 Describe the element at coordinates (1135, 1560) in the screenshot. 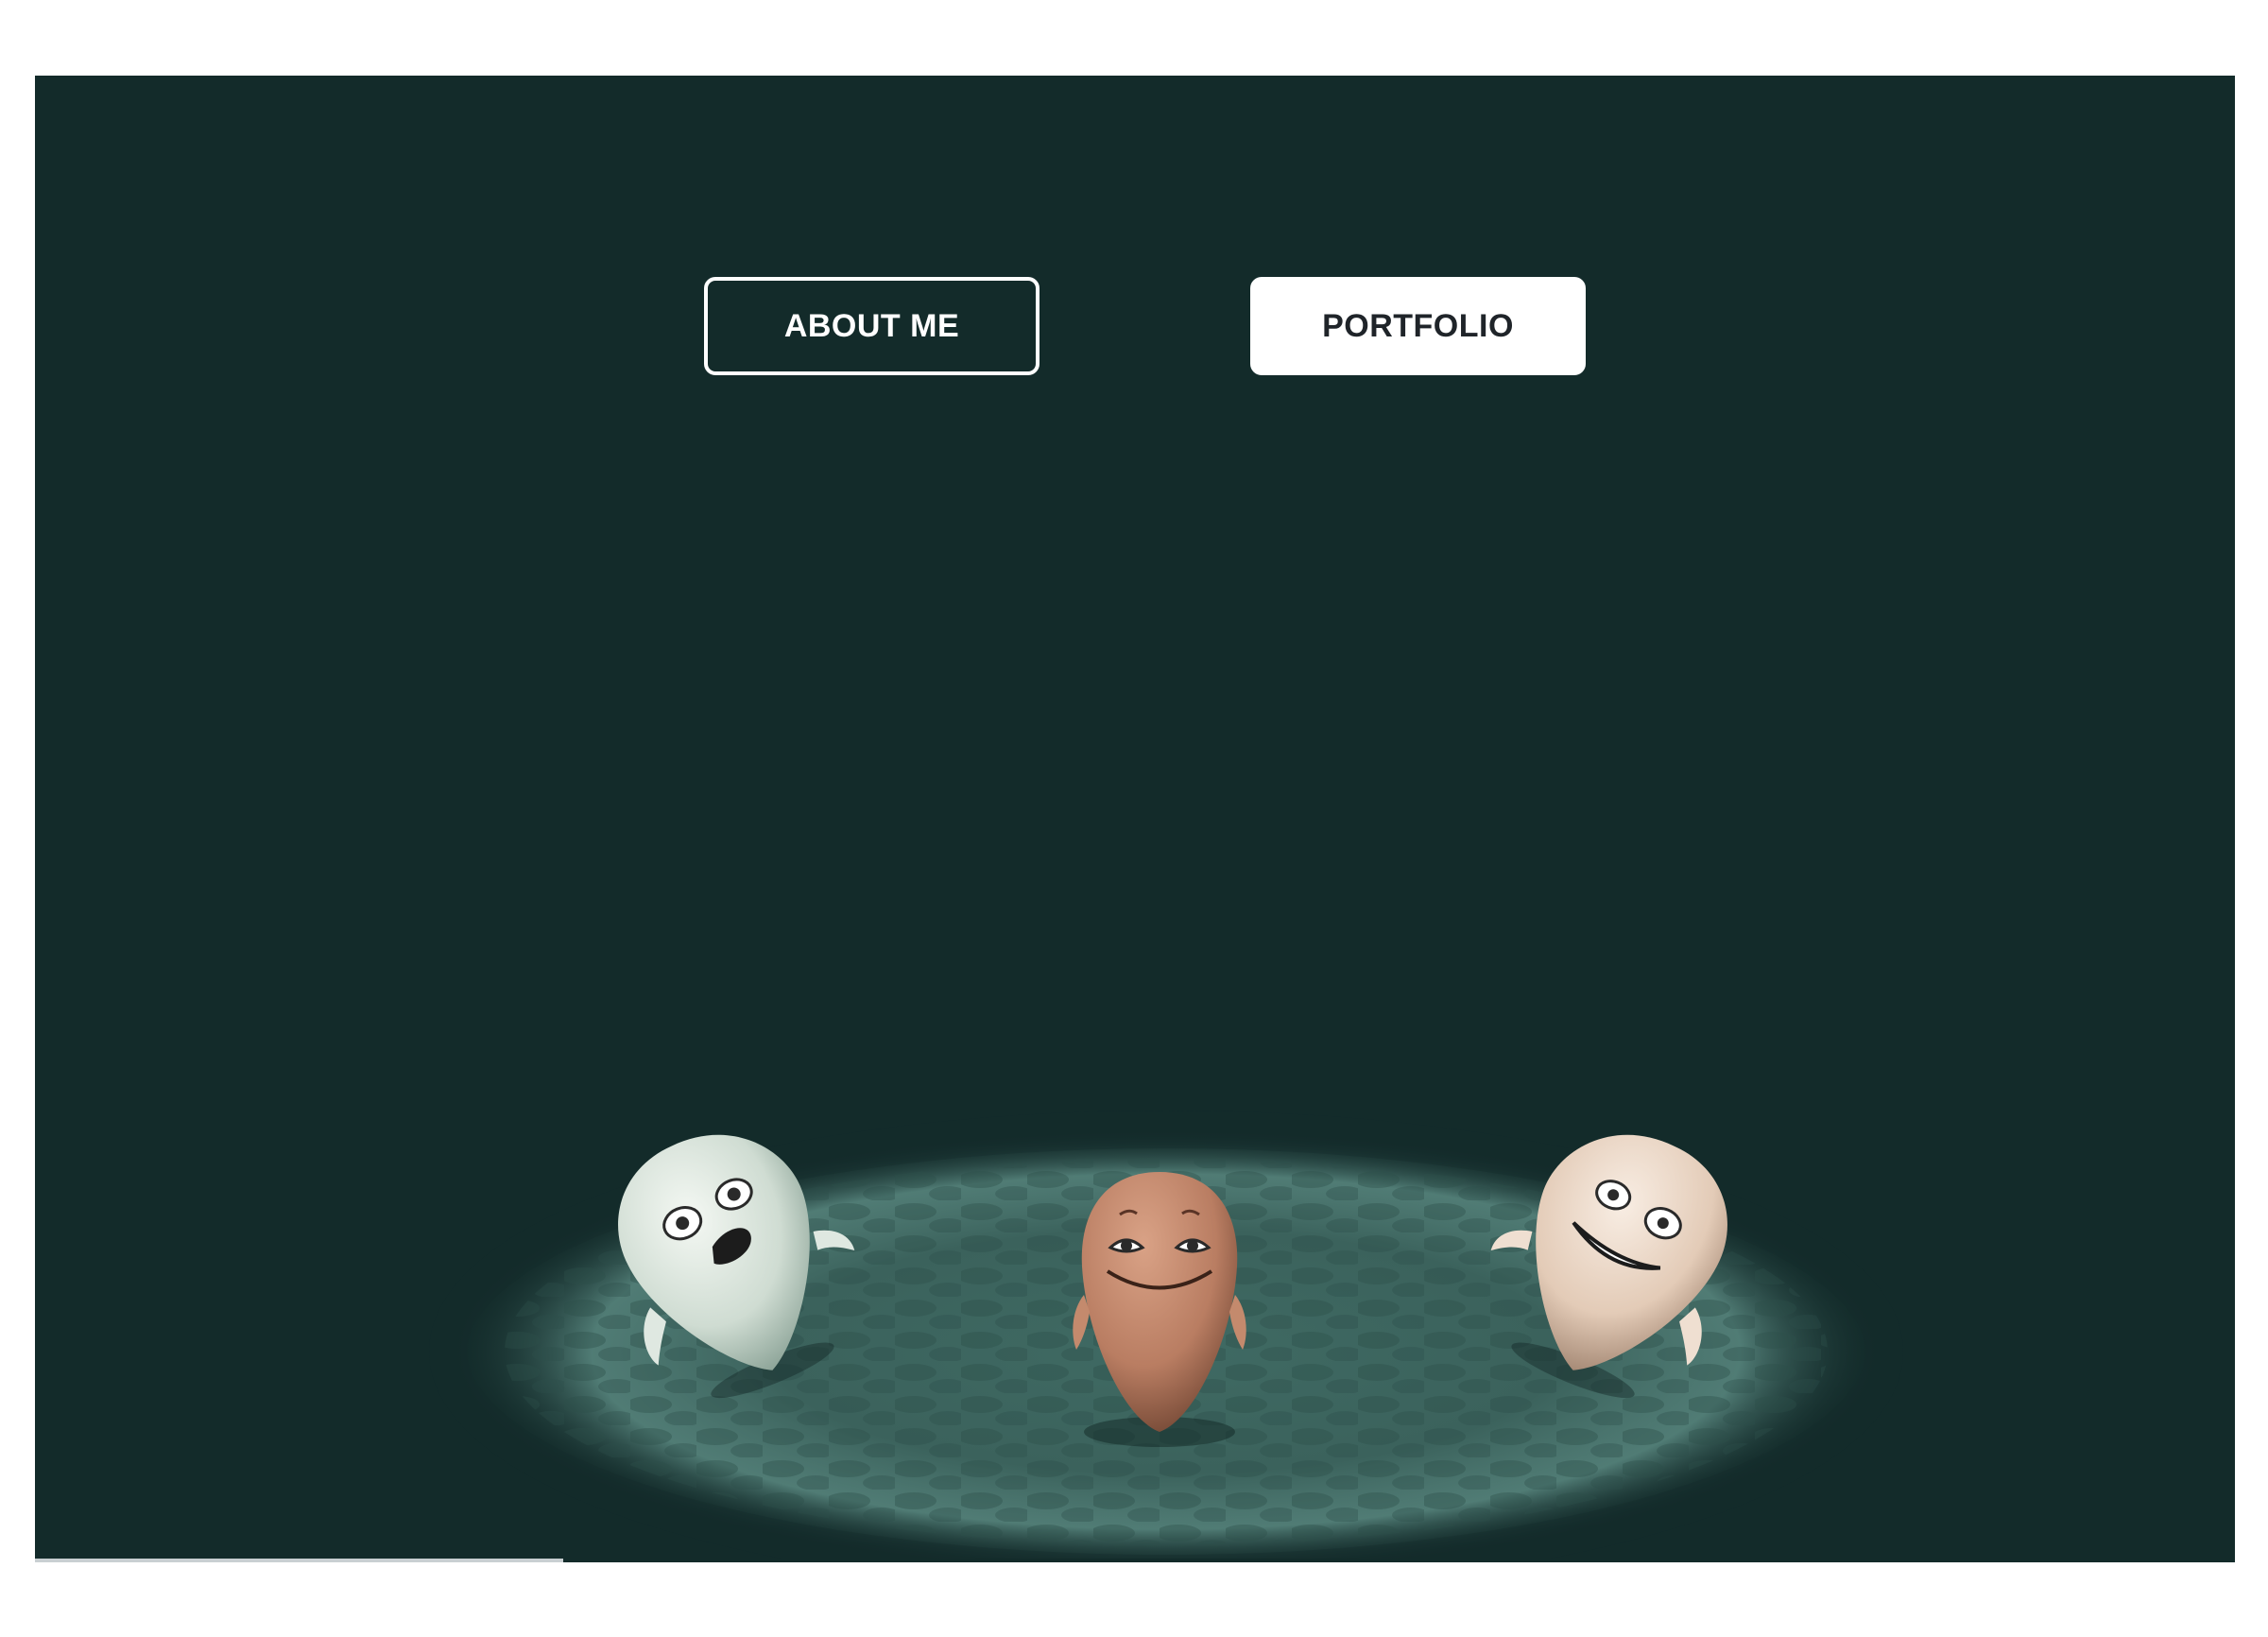

I see `loading-progress-bar` at that location.